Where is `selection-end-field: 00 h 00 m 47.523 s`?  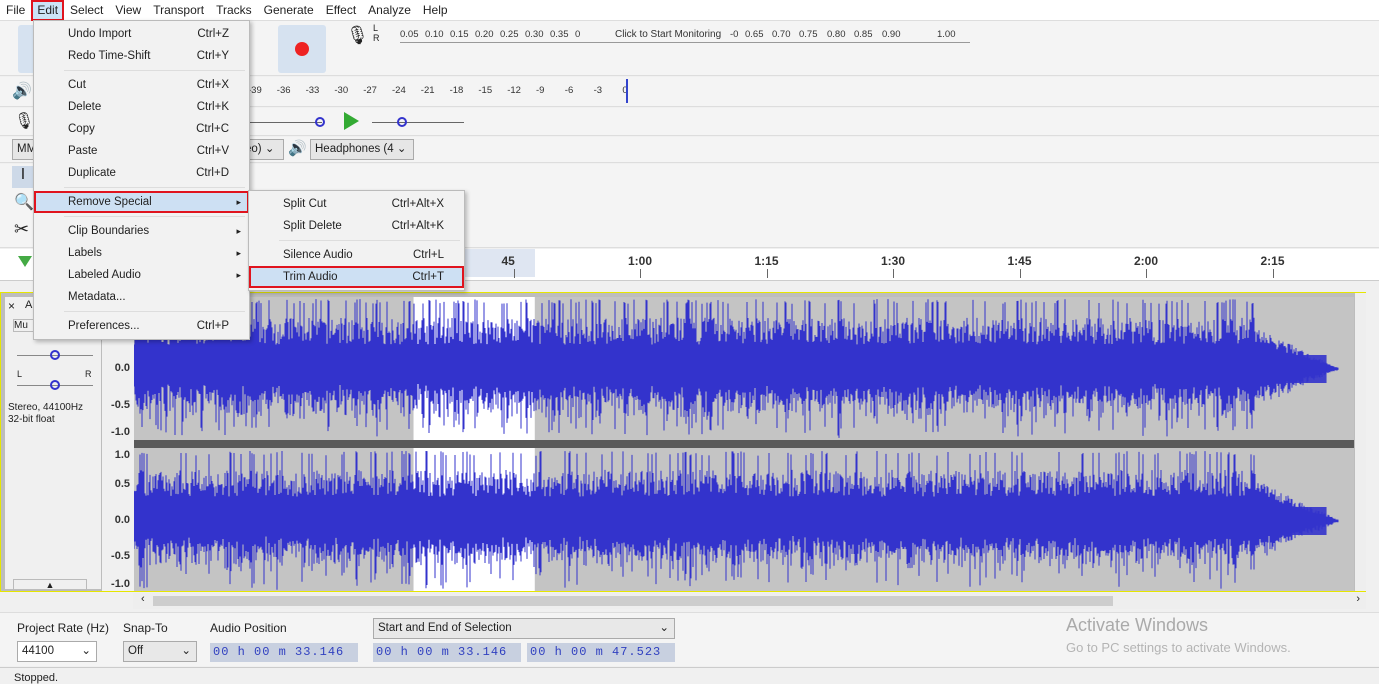
selection-end-field: 00 h 00 m 47.523 s is located at coordinates (601, 660).